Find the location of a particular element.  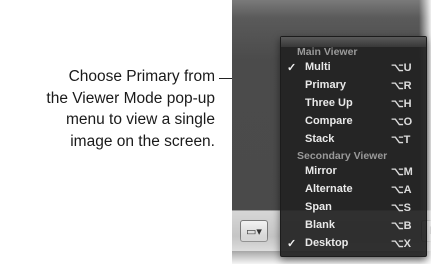

callout-line: menu to view a single is located at coordinates (140, 119).